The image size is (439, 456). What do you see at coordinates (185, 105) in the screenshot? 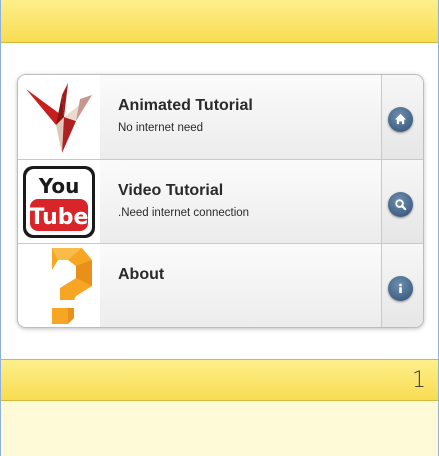
I see `item-title: Animated Tutorial` at bounding box center [185, 105].